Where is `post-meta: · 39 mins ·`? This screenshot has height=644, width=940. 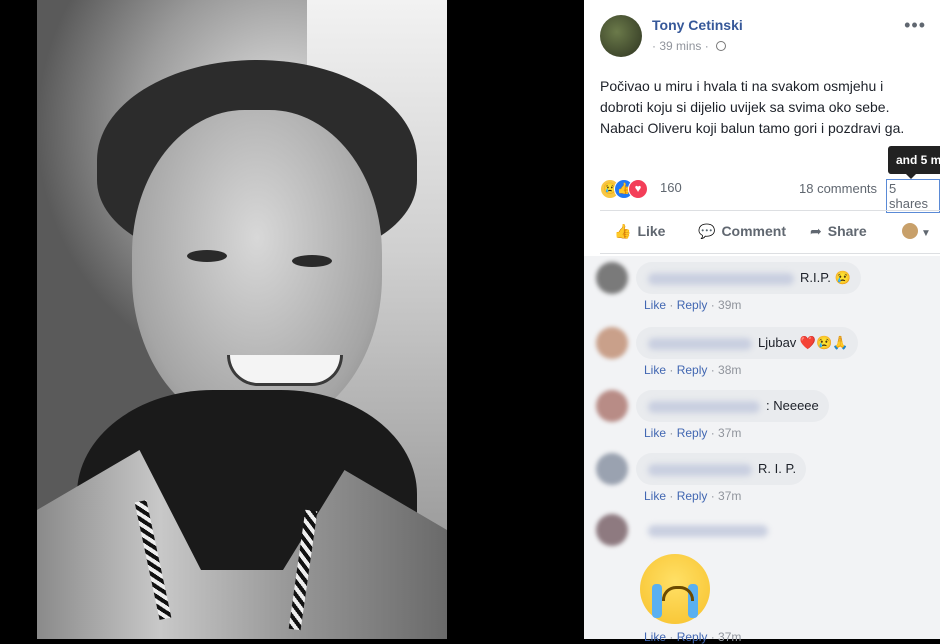
post-meta: · 39 mins · is located at coordinates (689, 46).